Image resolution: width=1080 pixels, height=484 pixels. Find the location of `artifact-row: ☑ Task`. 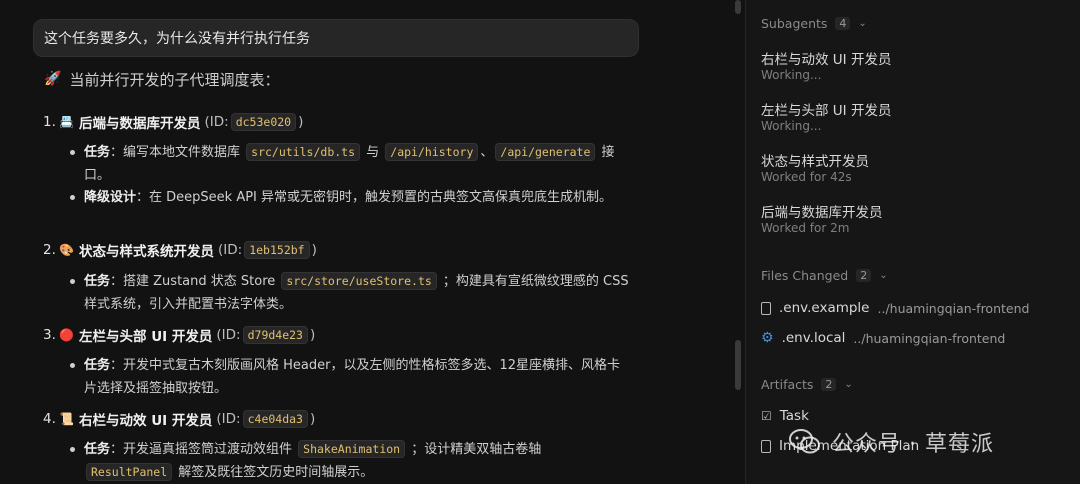

artifact-row: ☑ Task is located at coordinates (785, 416).